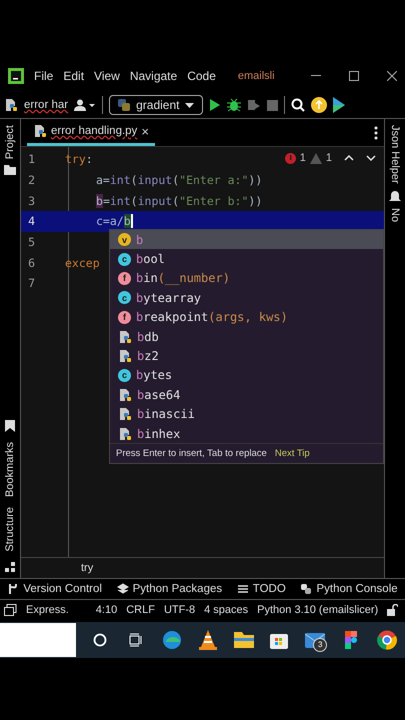 This screenshot has height=720, width=405. I want to click on code-line: b=int(input("Enter b:")), so click(179, 201).